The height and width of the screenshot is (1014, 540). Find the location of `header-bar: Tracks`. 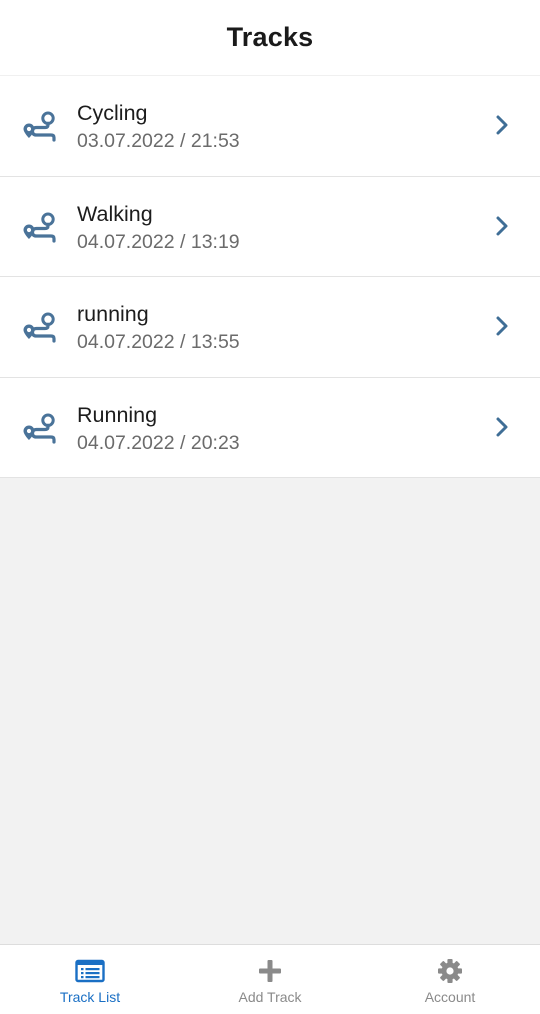

header-bar: Tracks is located at coordinates (270, 38).